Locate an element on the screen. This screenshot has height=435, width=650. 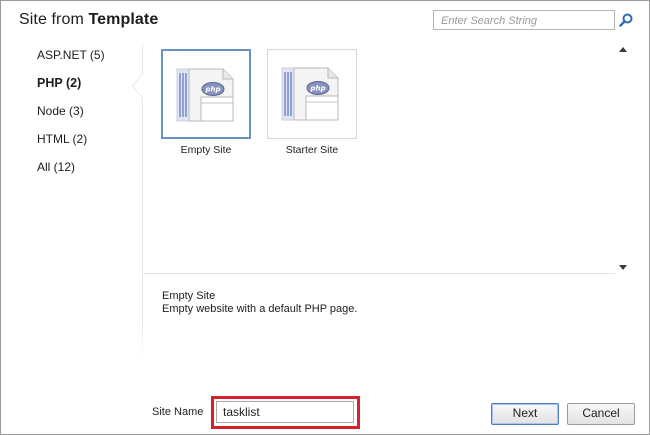
template-label-empty-site: Empty Site is located at coordinates (206, 150).